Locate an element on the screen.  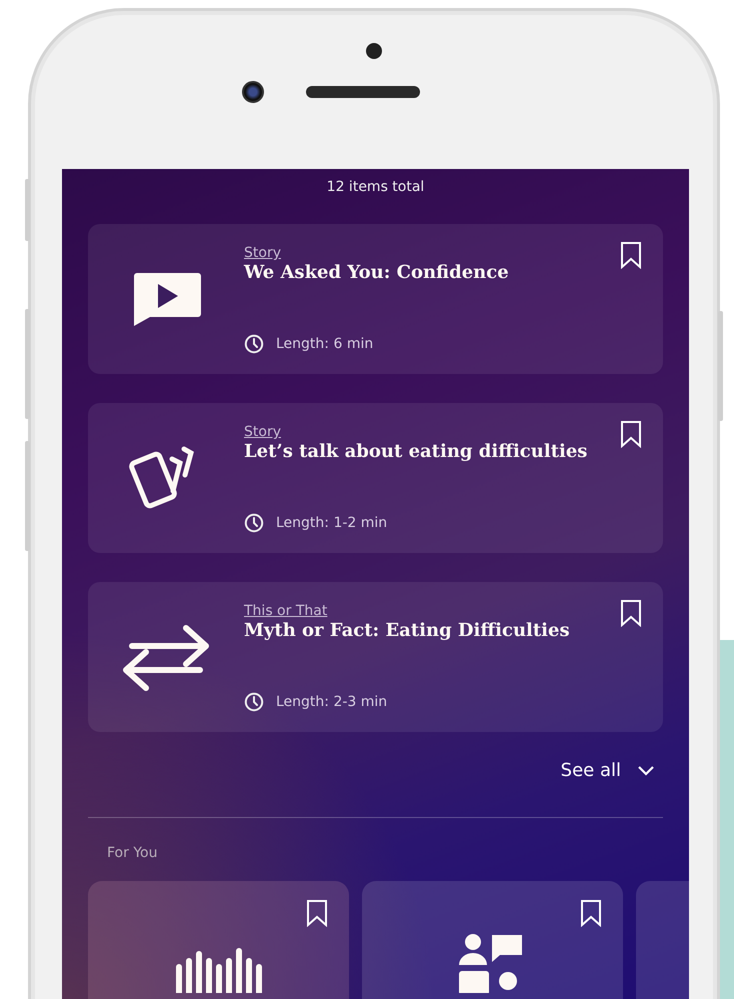
length-label: Length: 6 min is located at coordinates (325, 344).